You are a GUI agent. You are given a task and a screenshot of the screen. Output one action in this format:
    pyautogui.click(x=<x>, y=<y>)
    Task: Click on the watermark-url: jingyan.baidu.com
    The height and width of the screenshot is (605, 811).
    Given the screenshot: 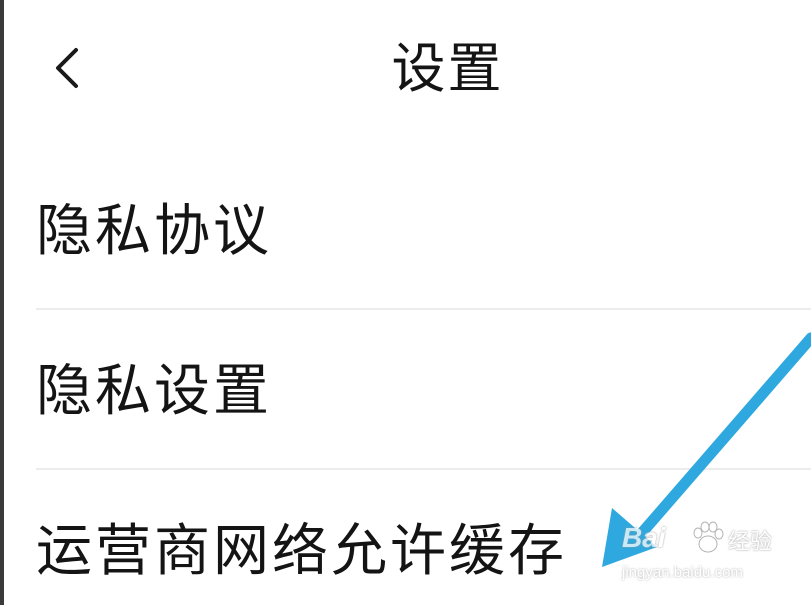 What is the action you would take?
    pyautogui.click(x=682, y=572)
    